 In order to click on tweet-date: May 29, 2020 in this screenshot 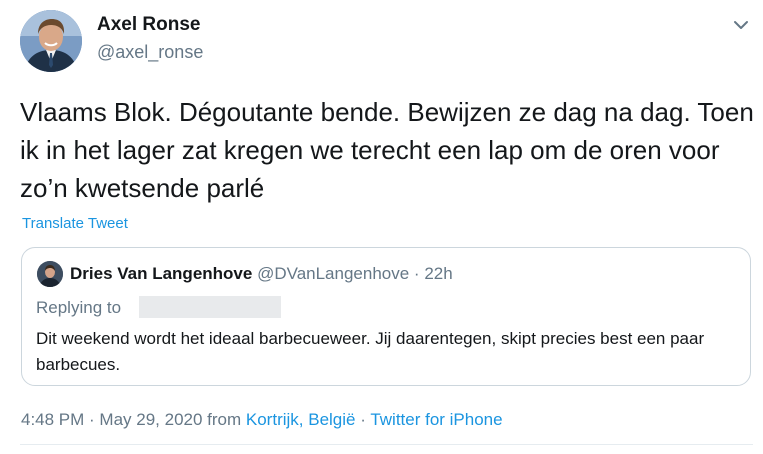, I will do `click(150, 419)`.